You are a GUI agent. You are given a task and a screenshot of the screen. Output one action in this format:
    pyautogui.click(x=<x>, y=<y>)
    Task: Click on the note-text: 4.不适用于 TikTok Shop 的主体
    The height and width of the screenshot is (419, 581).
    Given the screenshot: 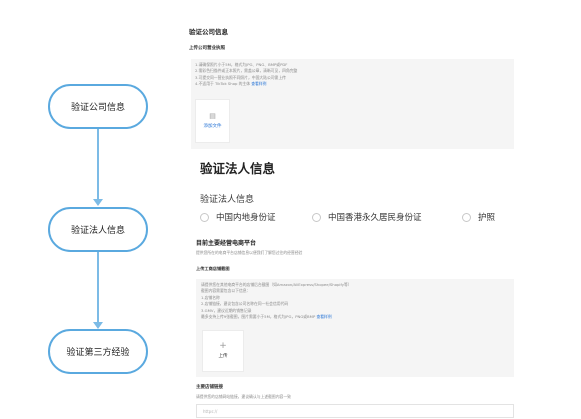 What is the action you would take?
    pyautogui.click(x=223, y=84)
    